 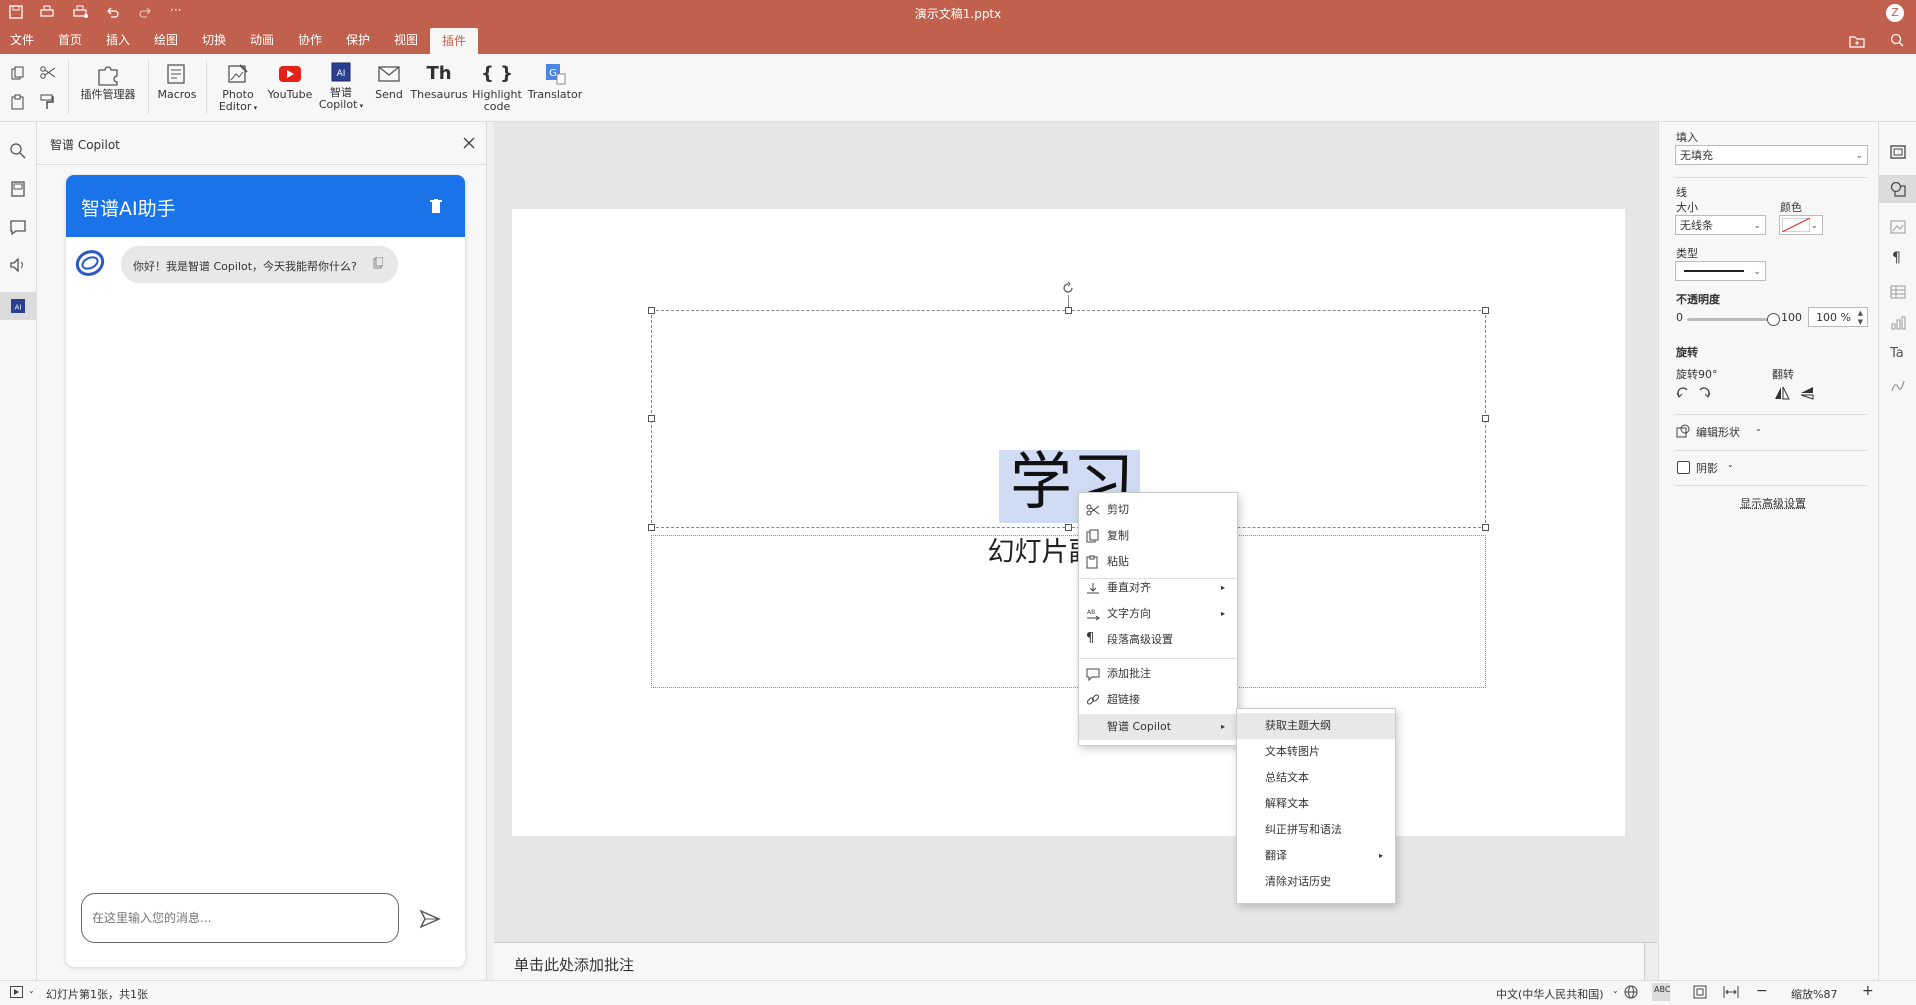 What do you see at coordinates (1838, 317) in the screenshot?
I see `opacity-input: 100 % ▲ ▼` at bounding box center [1838, 317].